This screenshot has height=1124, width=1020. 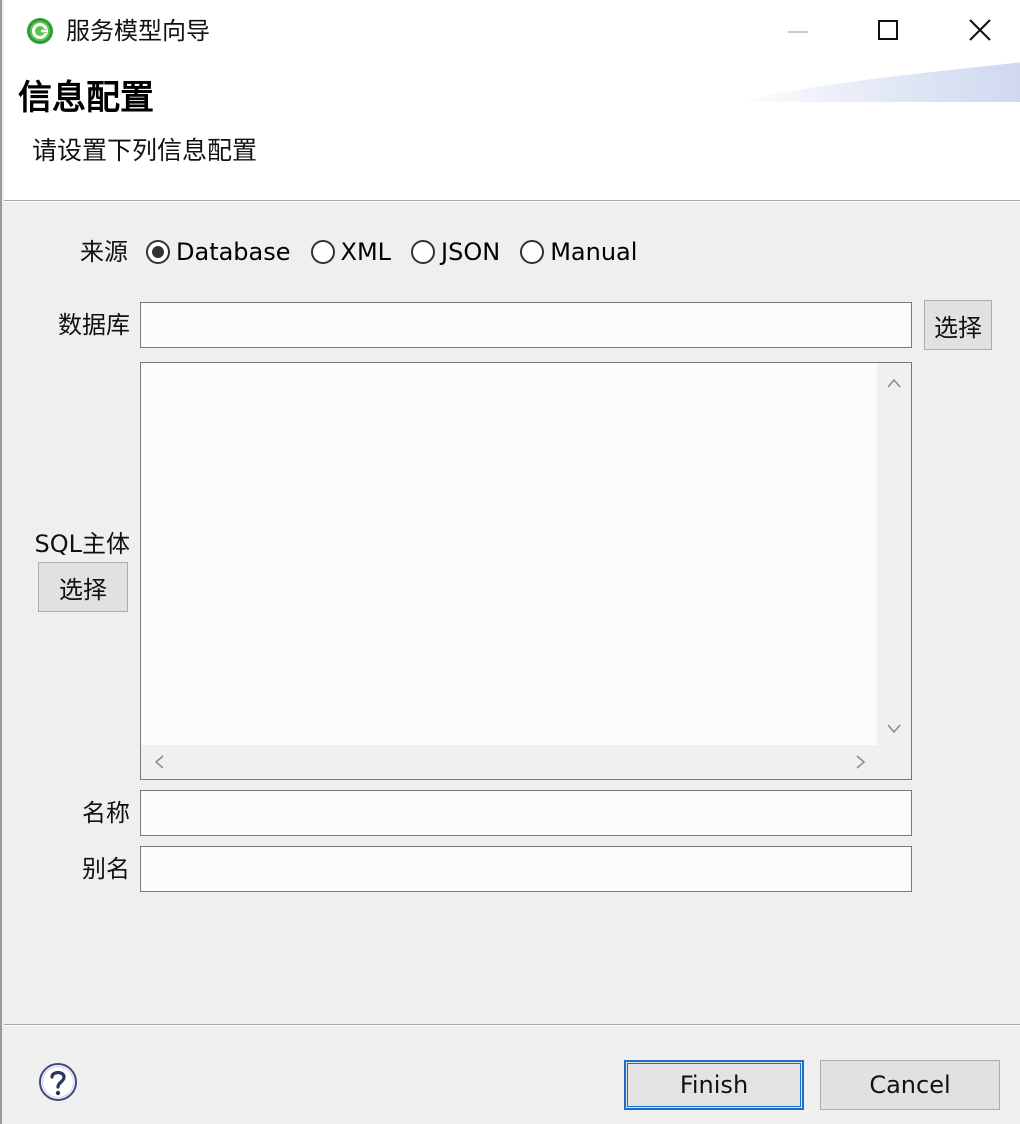 What do you see at coordinates (861, 762) in the screenshot?
I see `scroll-right-icon` at bounding box center [861, 762].